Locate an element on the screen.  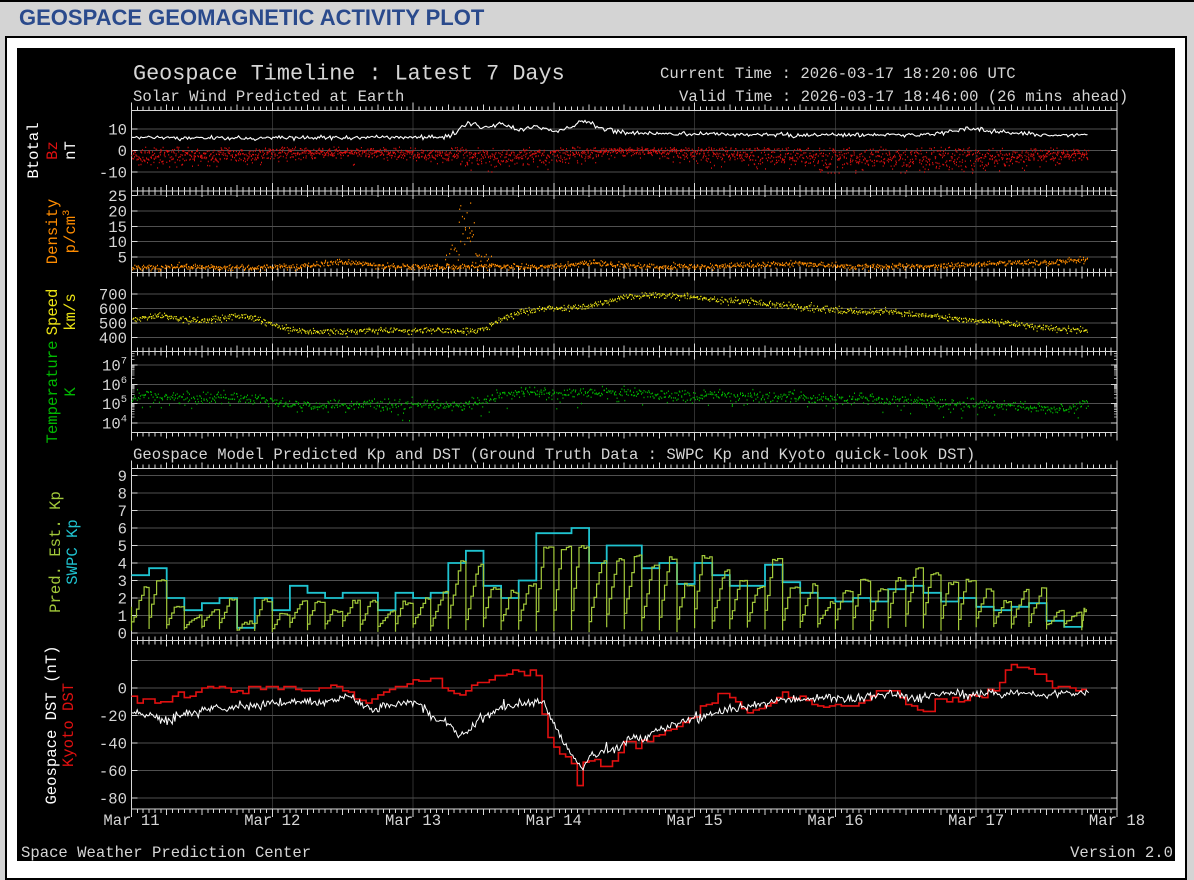
svg-text: Mar 12 is located at coordinates (272, 821).